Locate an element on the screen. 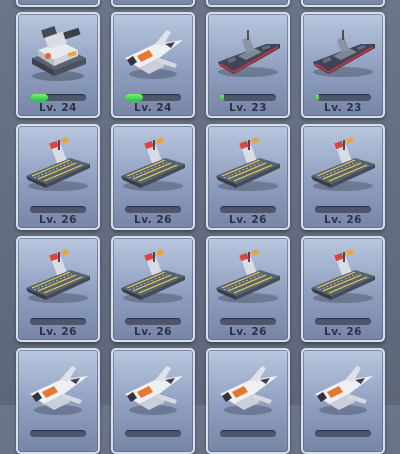  tank-icon is located at coordinates (58, 54).